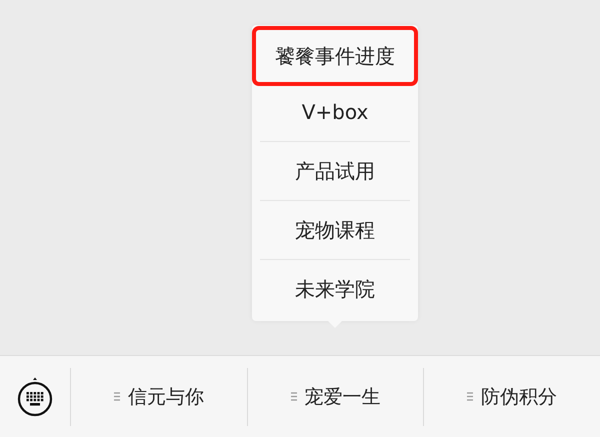 The image size is (600, 437). Describe the element at coordinates (158, 397) in the screenshot. I see `menu-tab: 信元与你` at that location.